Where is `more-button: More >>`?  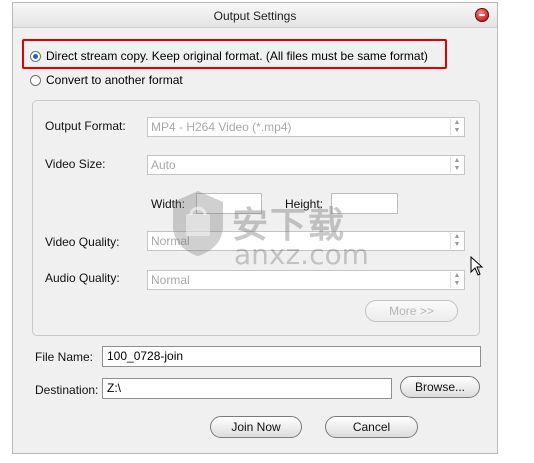
more-button: More >> is located at coordinates (411, 311).